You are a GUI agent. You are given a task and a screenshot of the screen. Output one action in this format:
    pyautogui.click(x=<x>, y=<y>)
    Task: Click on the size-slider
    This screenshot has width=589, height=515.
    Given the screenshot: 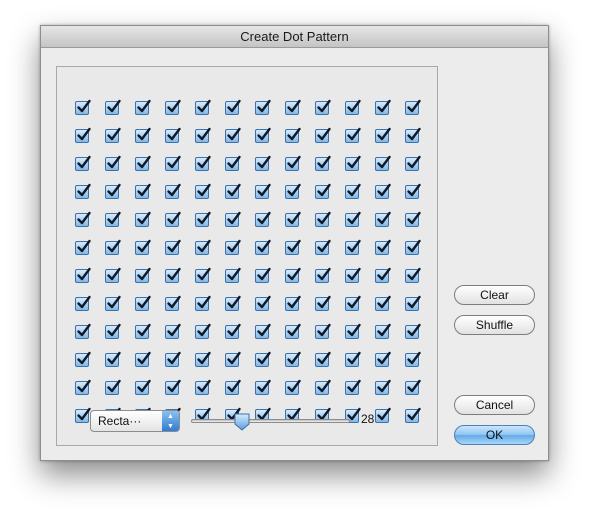 What is the action you would take?
    pyautogui.click(x=270, y=422)
    